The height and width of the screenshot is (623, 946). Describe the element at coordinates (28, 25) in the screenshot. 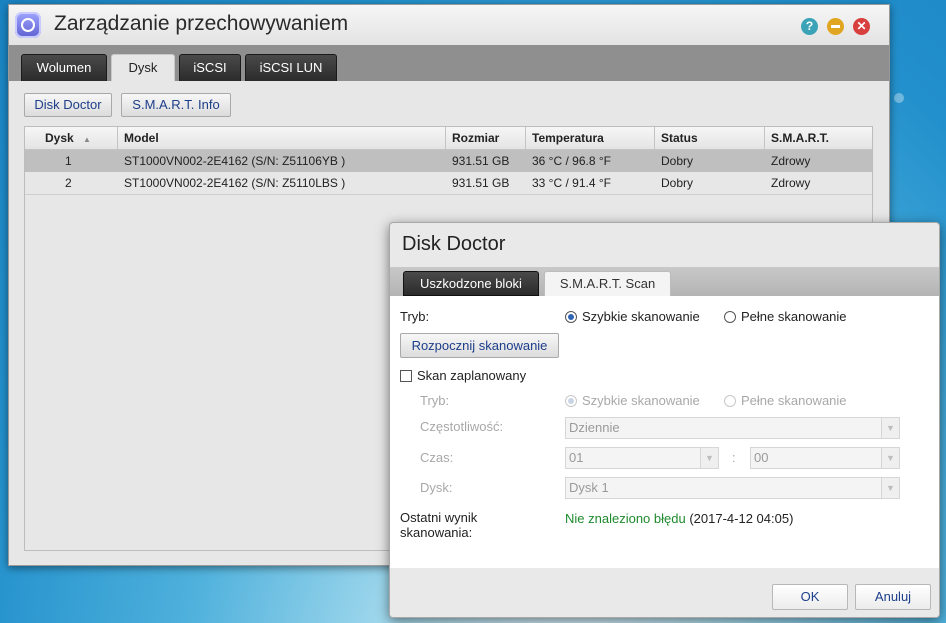

I see `storage-app-icon` at that location.